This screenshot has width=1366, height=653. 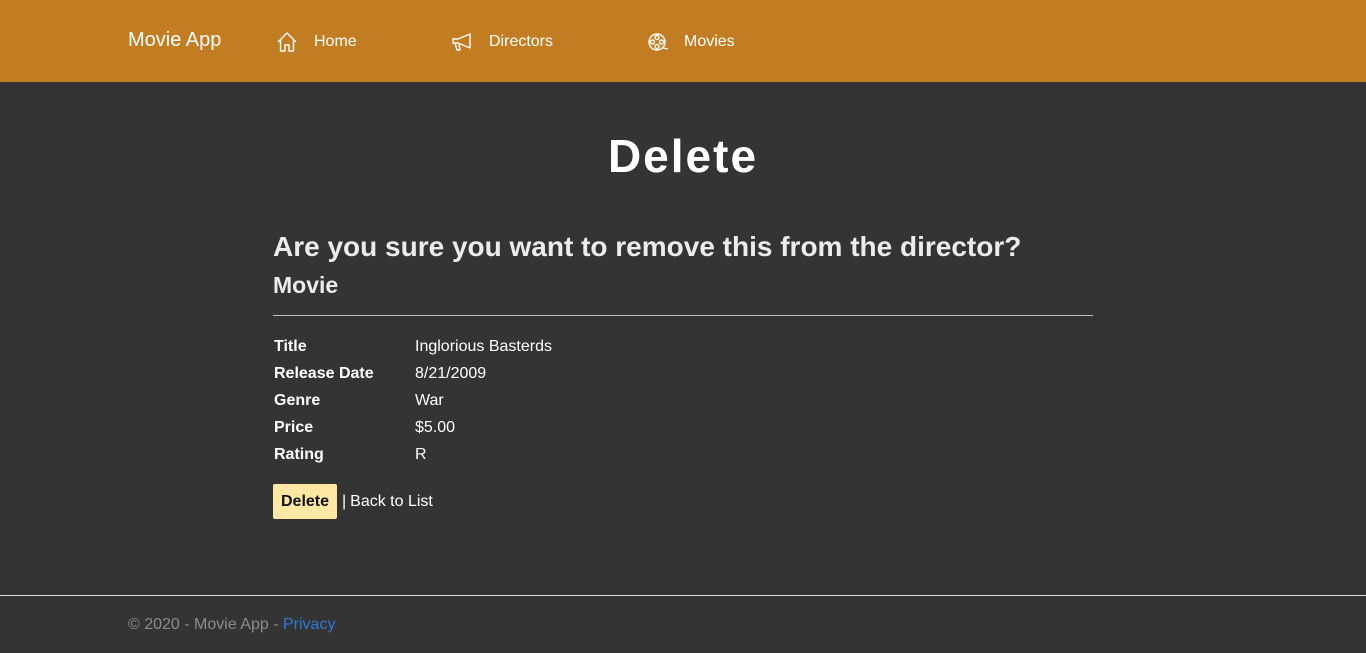 I want to click on footer-divider, so click(x=683, y=595).